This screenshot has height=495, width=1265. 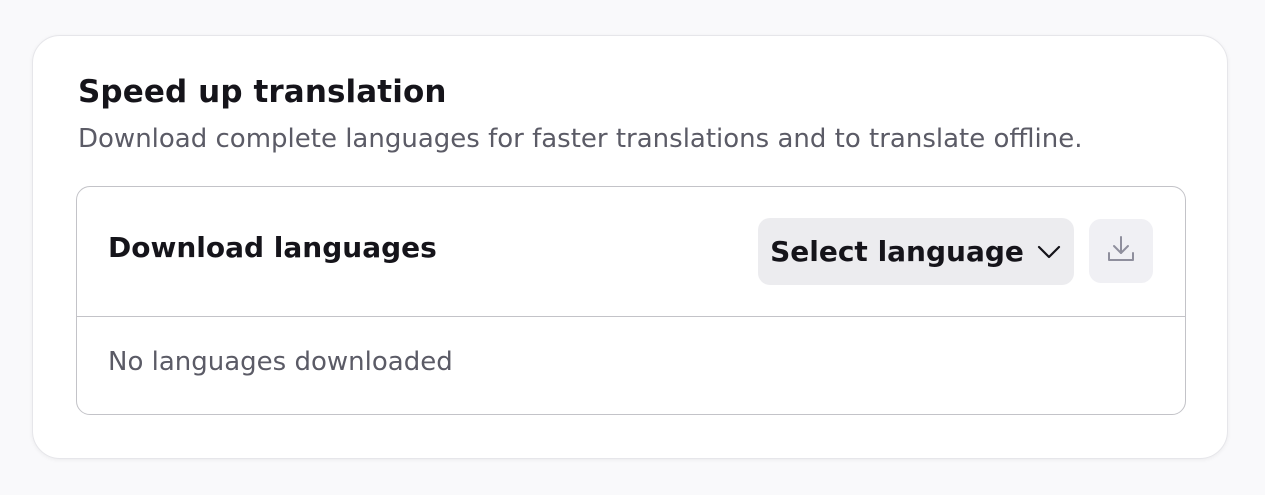 What do you see at coordinates (280, 362) in the screenshot?
I see `no-languages-message: No languages downloaded` at bounding box center [280, 362].